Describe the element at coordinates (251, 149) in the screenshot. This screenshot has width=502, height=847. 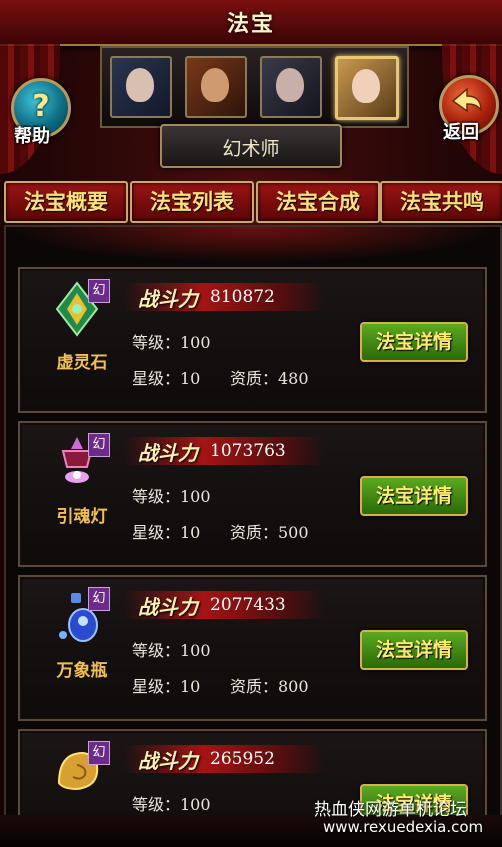
I see `class-label: 幻术师` at that location.